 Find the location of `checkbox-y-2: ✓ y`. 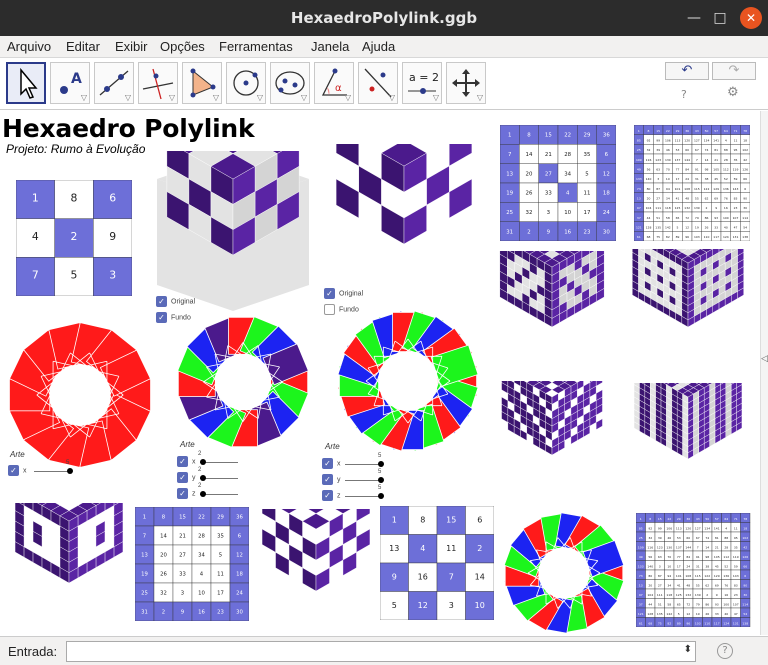

checkbox-y-2: ✓ y is located at coordinates (186, 477).